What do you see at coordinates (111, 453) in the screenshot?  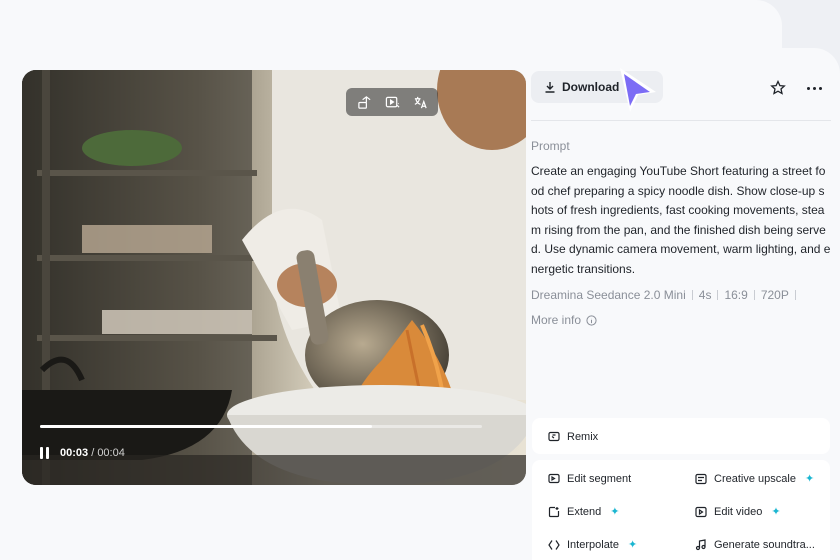 I see `total-duration: 00:04` at bounding box center [111, 453].